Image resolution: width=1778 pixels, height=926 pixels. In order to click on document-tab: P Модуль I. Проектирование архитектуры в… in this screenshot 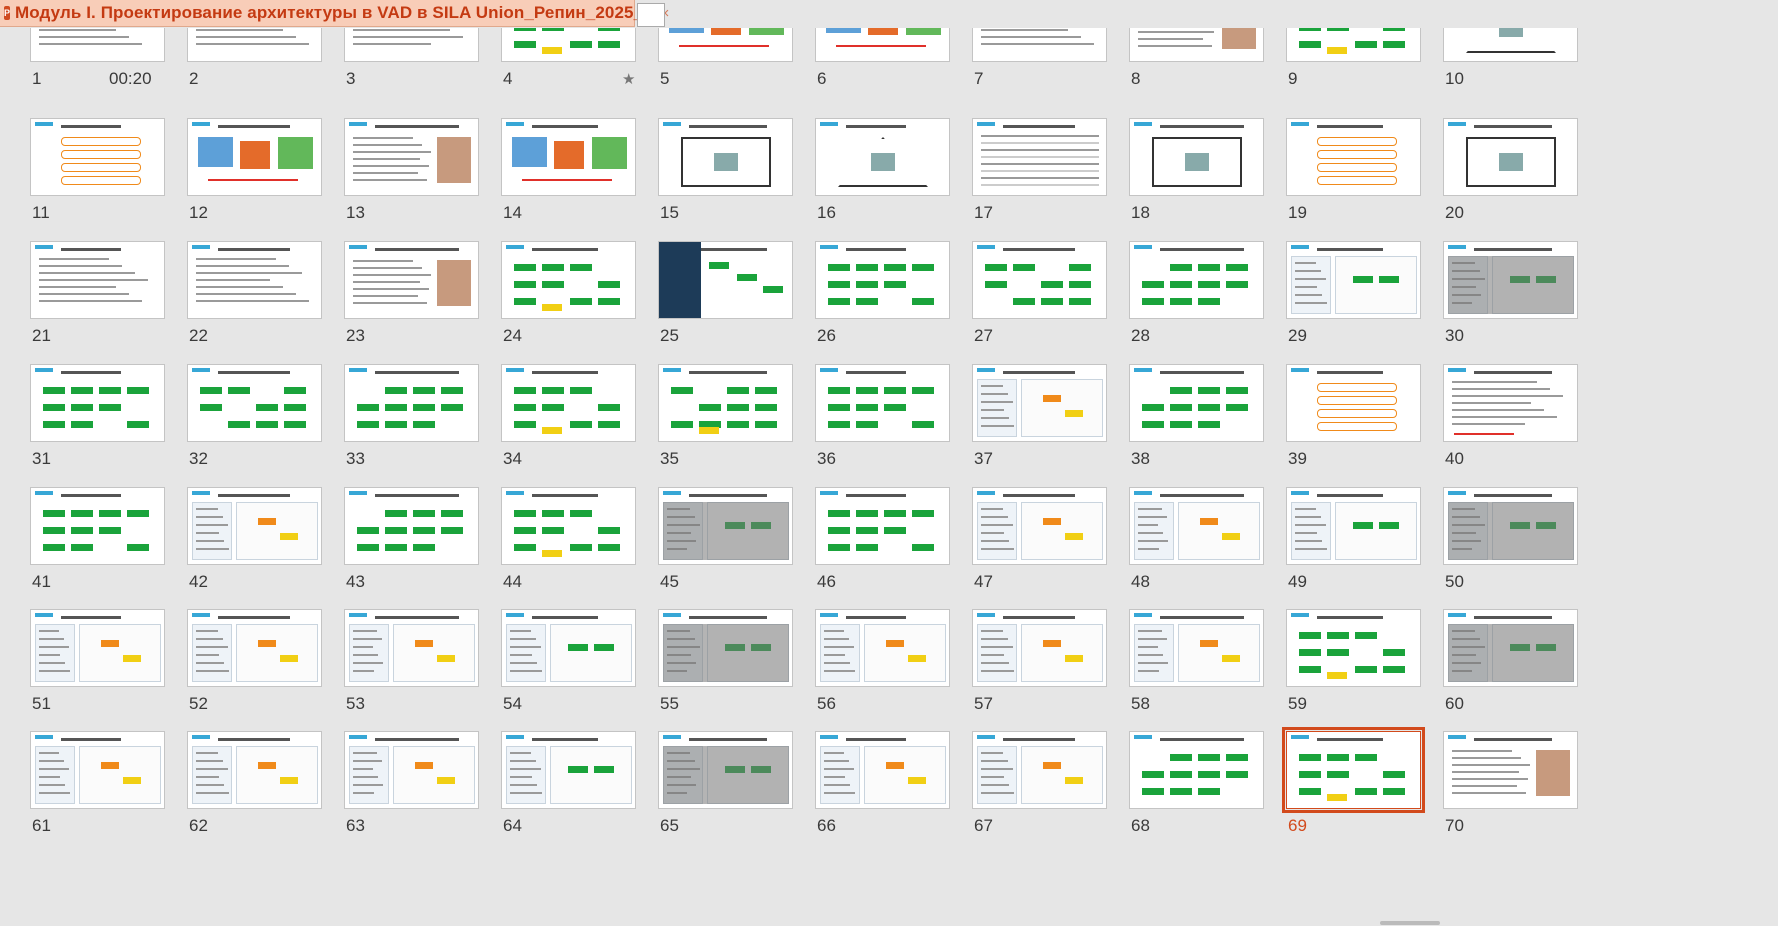, I will do `click(334, 13)`.